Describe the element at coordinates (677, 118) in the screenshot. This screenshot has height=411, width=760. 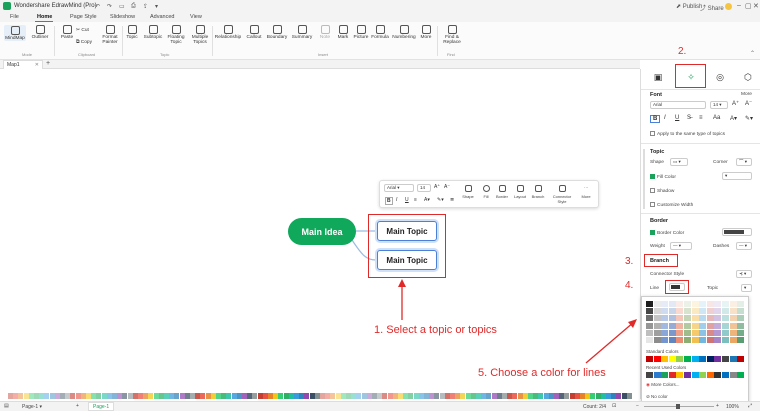
I see `panel-underline-icon: U` at that location.